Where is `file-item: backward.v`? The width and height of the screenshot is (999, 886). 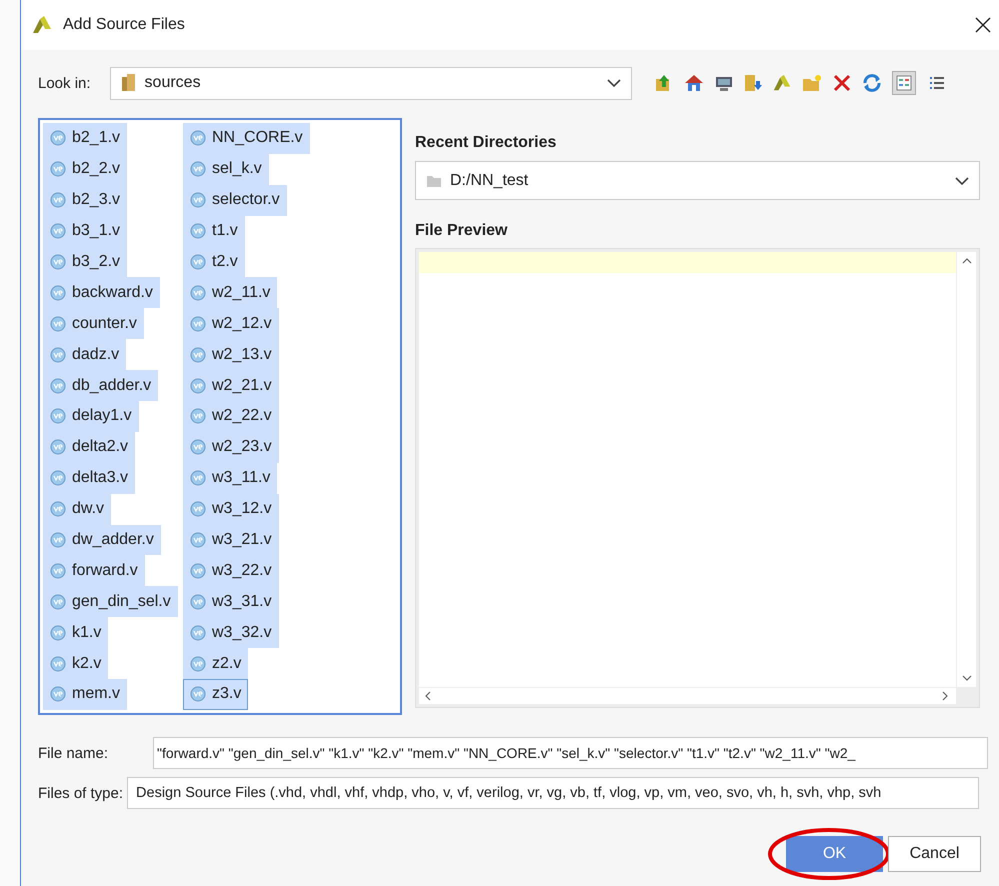
file-item: backward.v is located at coordinates (101, 292).